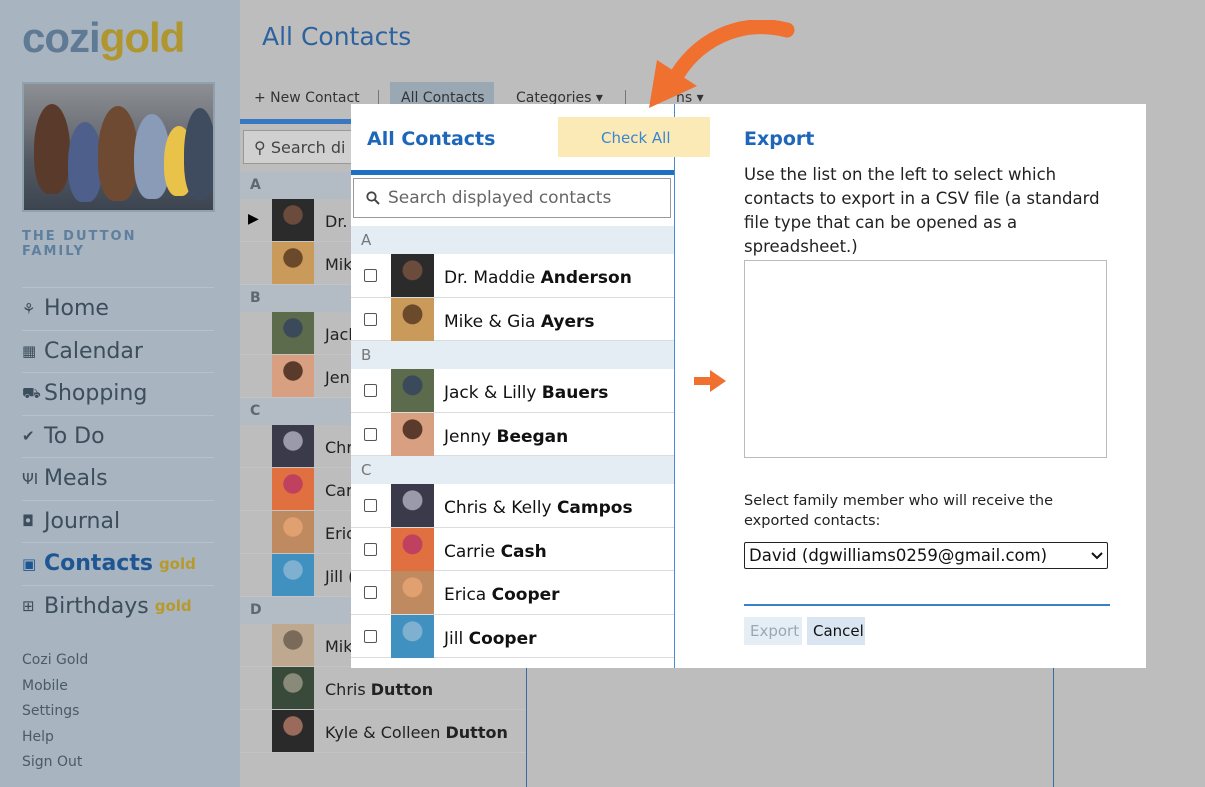 The height and width of the screenshot is (787, 1205). Describe the element at coordinates (925, 359) in the screenshot. I see `selected-contacts-box` at that location.